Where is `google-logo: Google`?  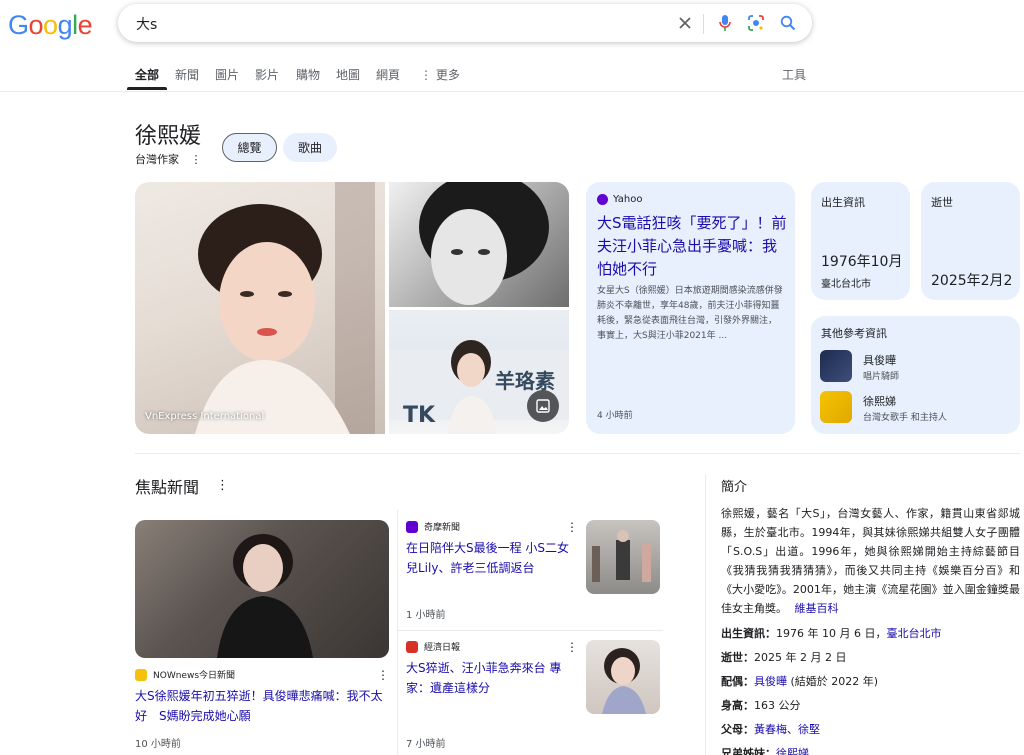
google-logo: Google is located at coordinates (50, 25).